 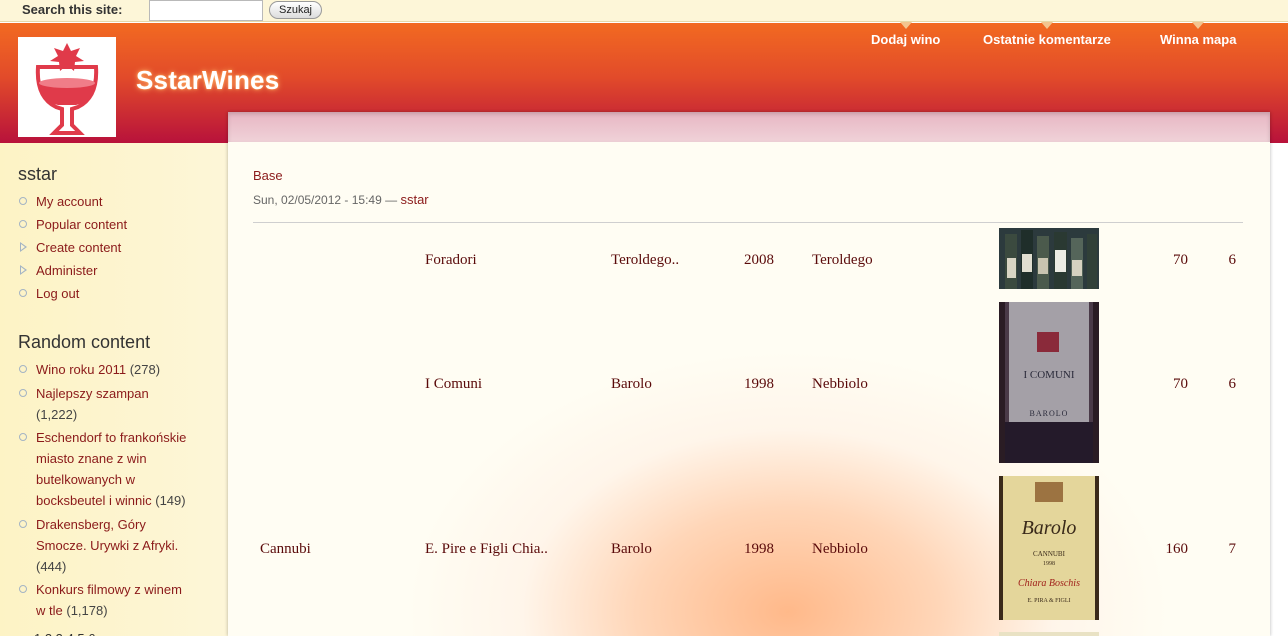 What do you see at coordinates (454, 384) in the screenshot?
I see `producer-cell: I Comuni` at bounding box center [454, 384].